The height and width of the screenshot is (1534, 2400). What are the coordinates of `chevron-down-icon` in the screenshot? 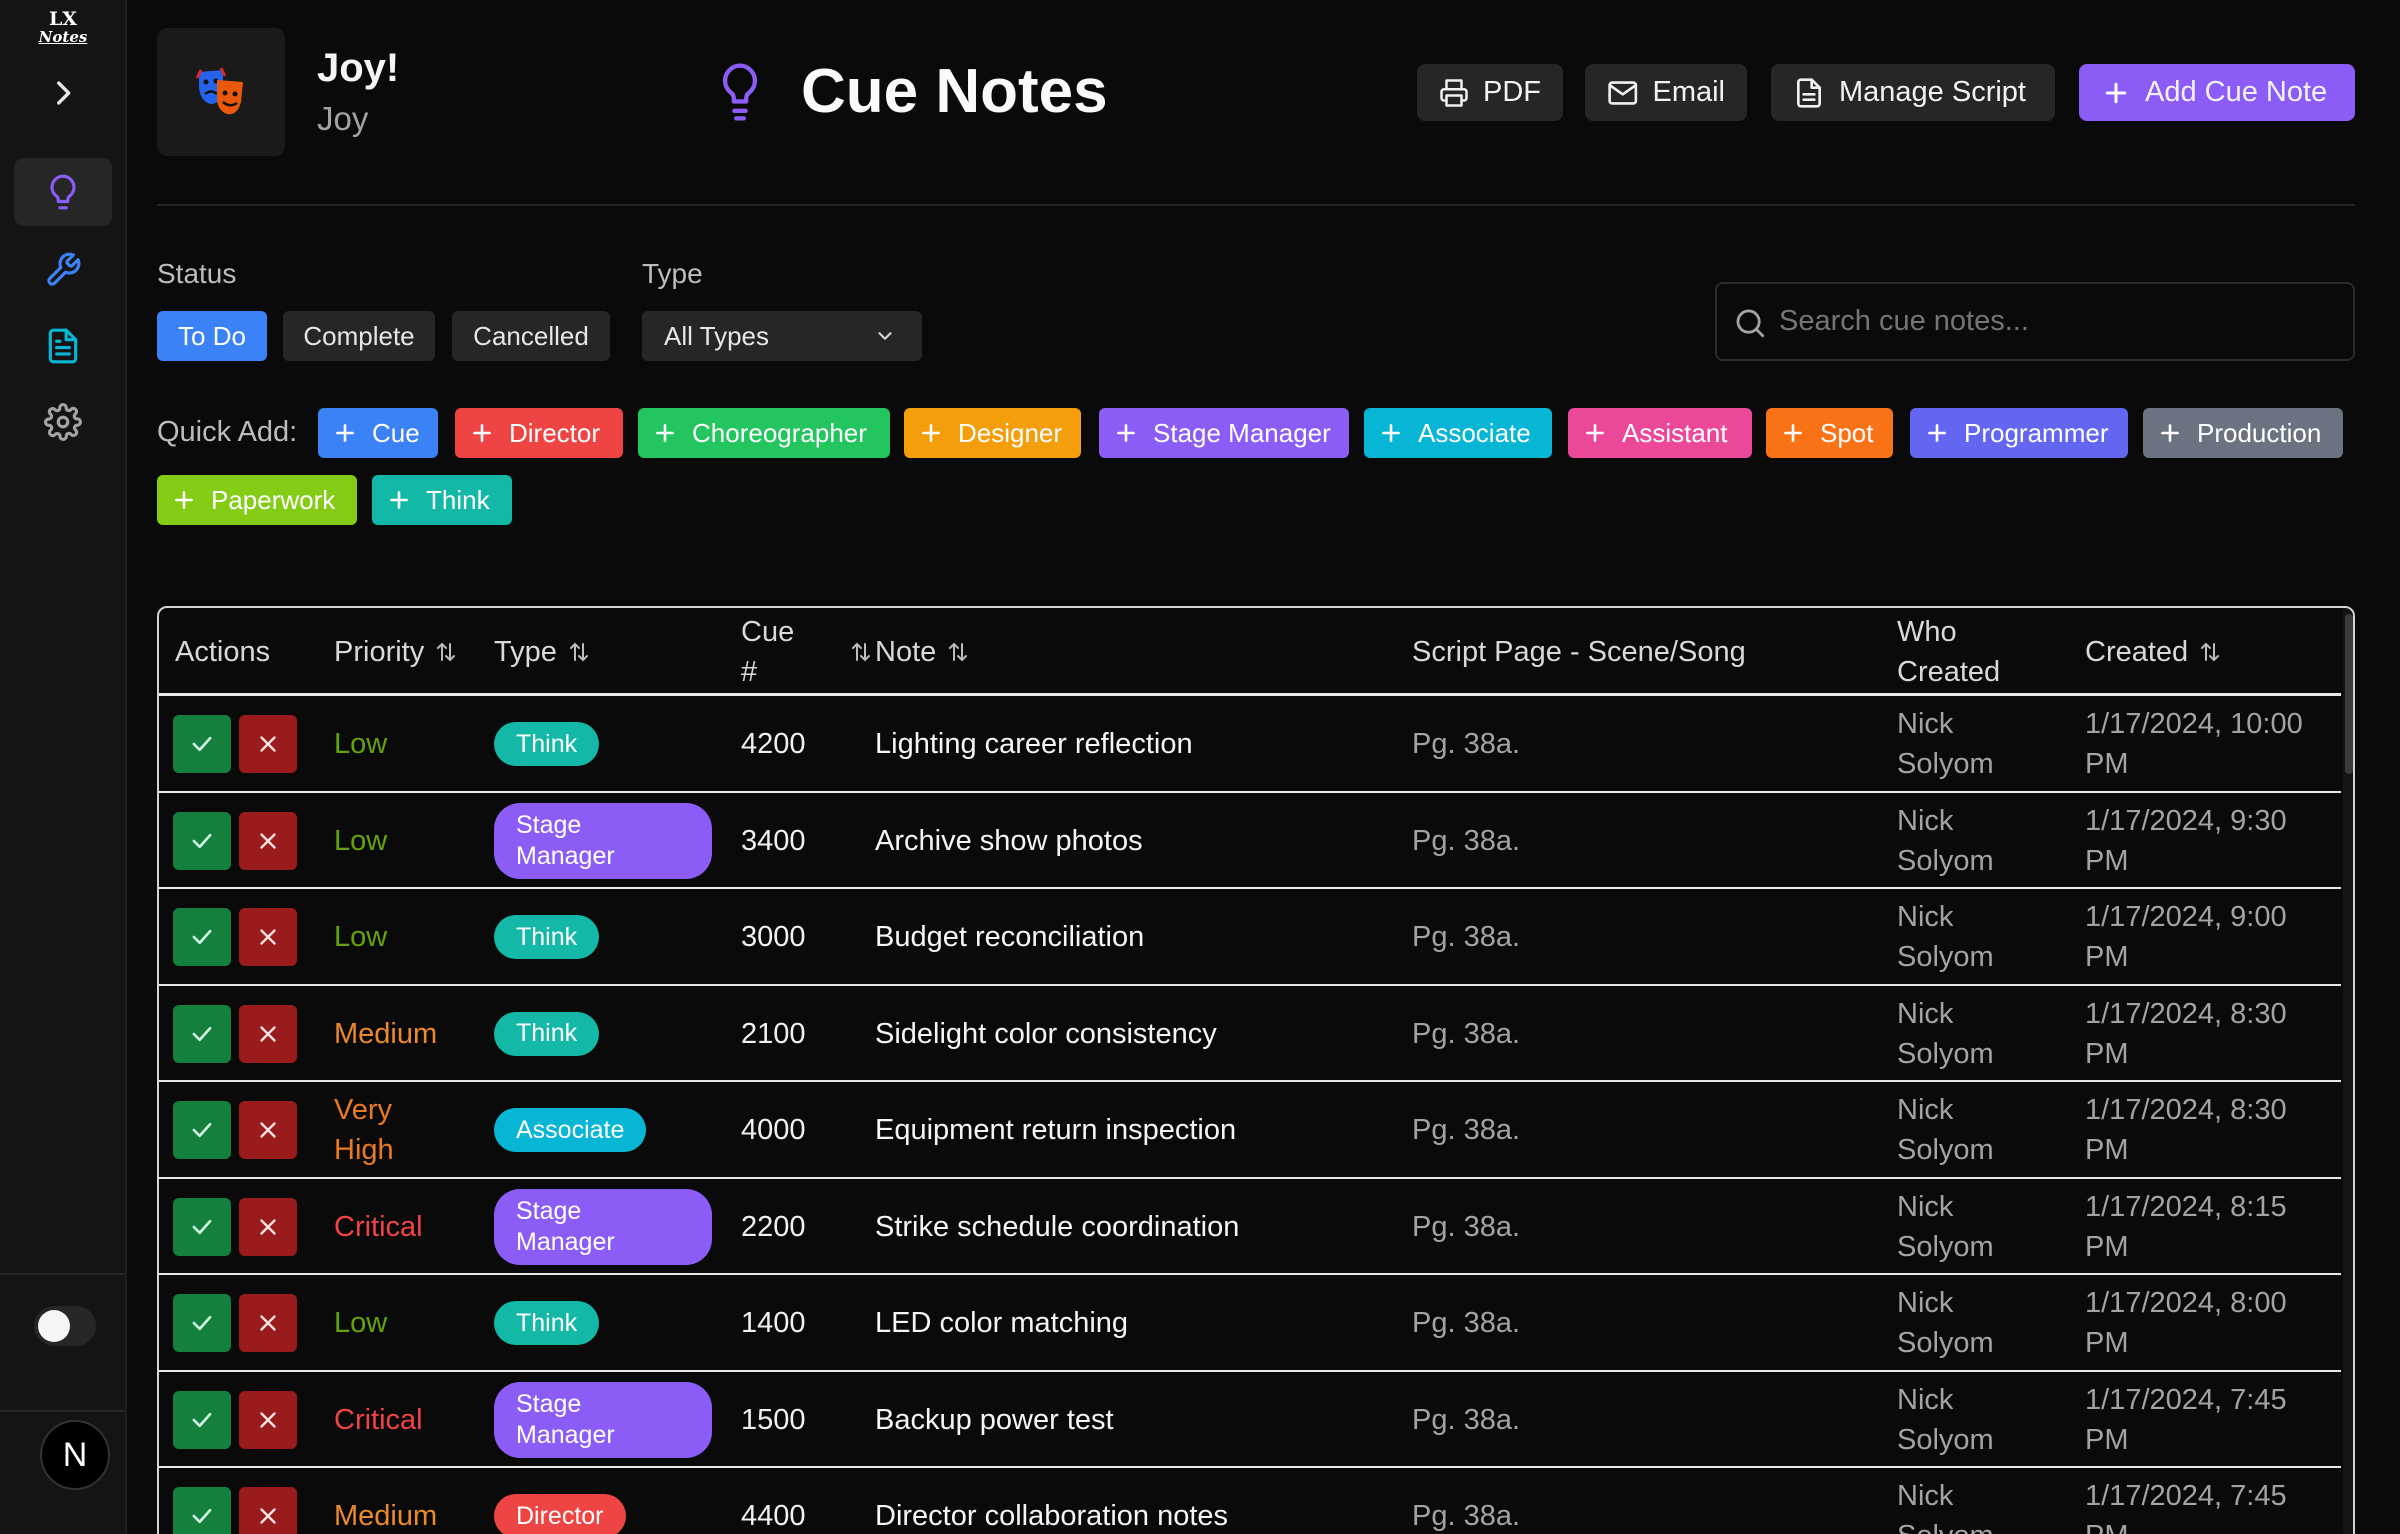 It's located at (885, 336).